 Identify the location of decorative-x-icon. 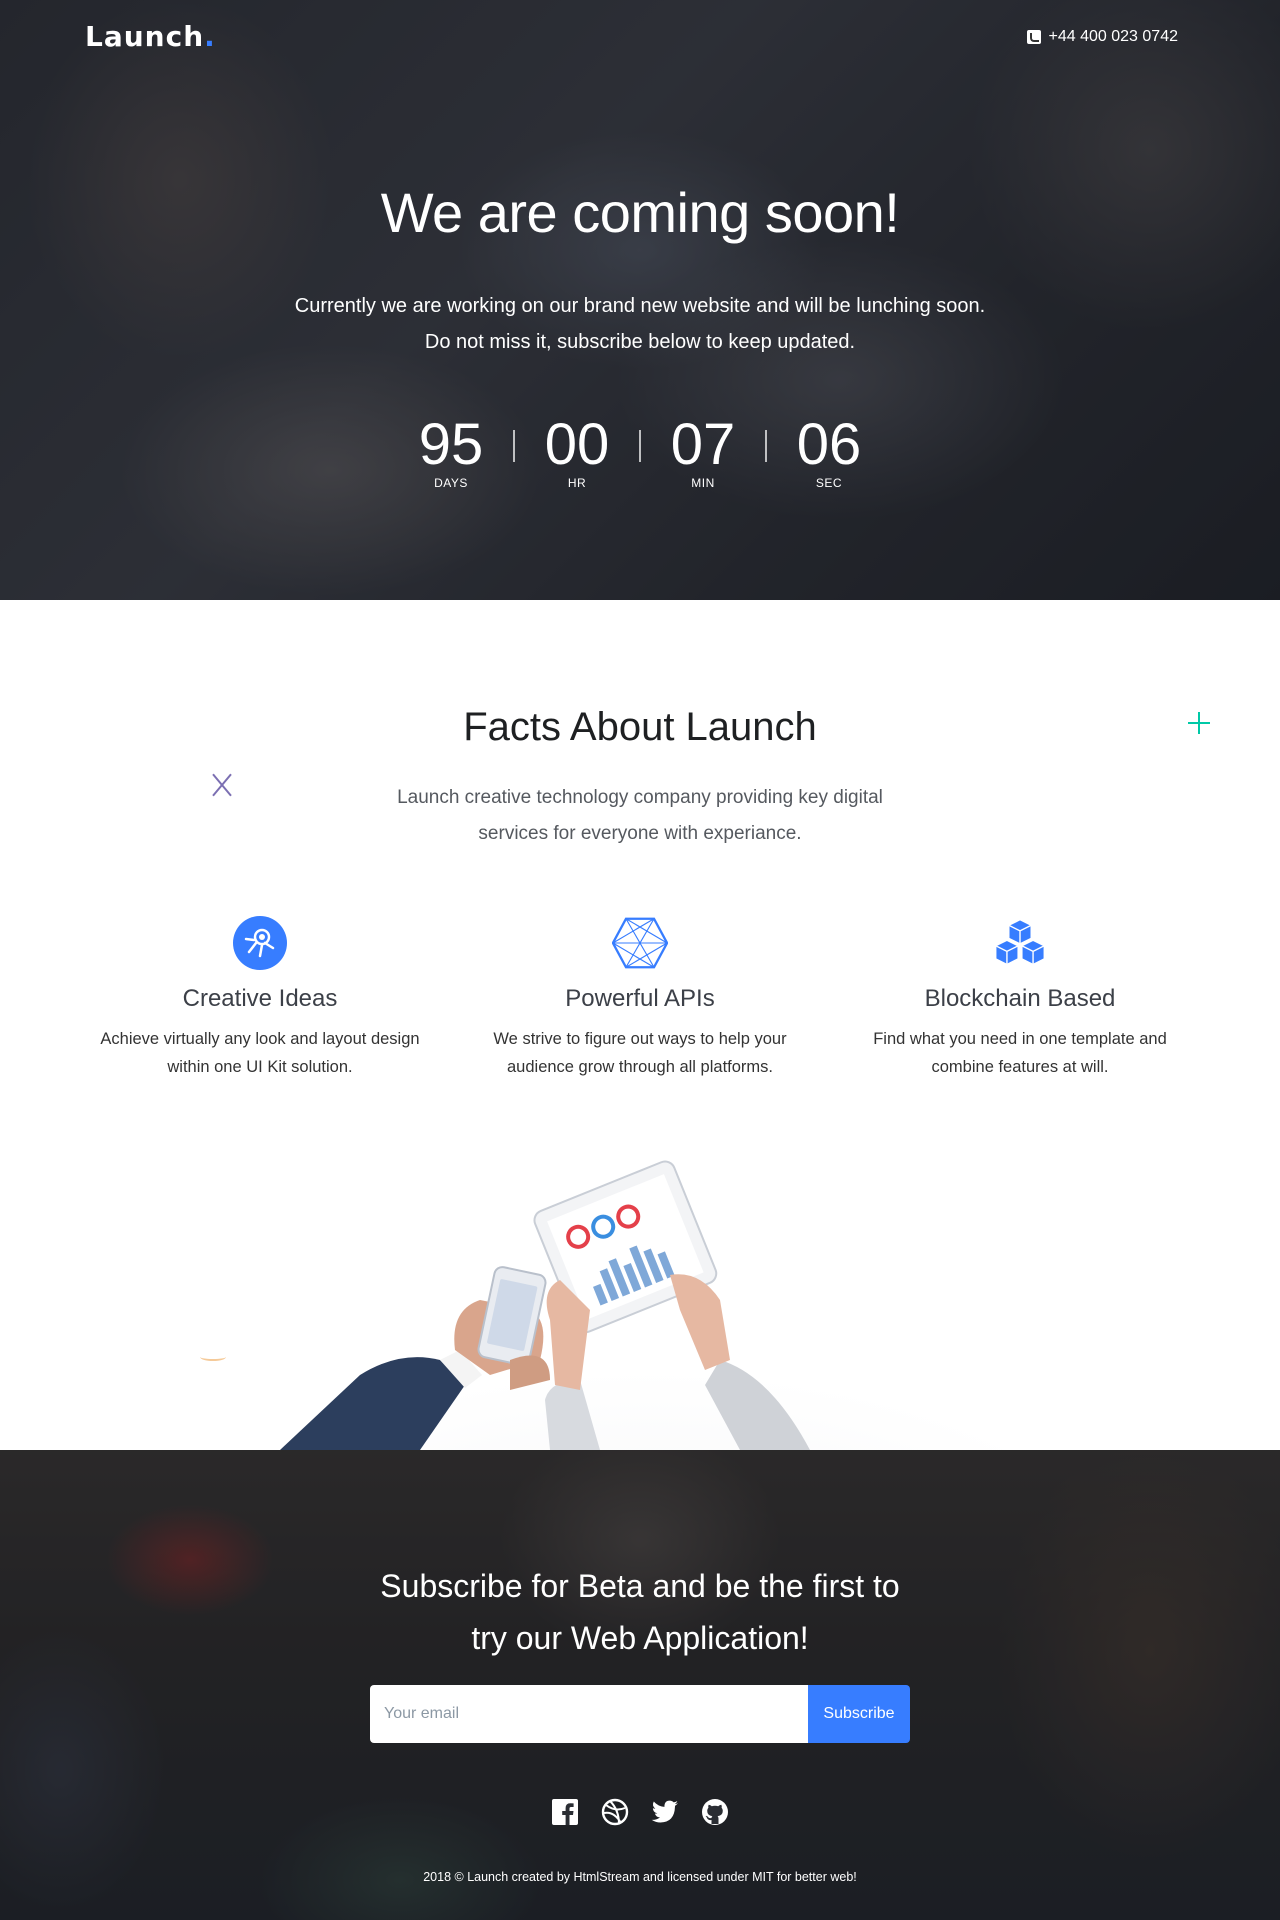
(222, 785).